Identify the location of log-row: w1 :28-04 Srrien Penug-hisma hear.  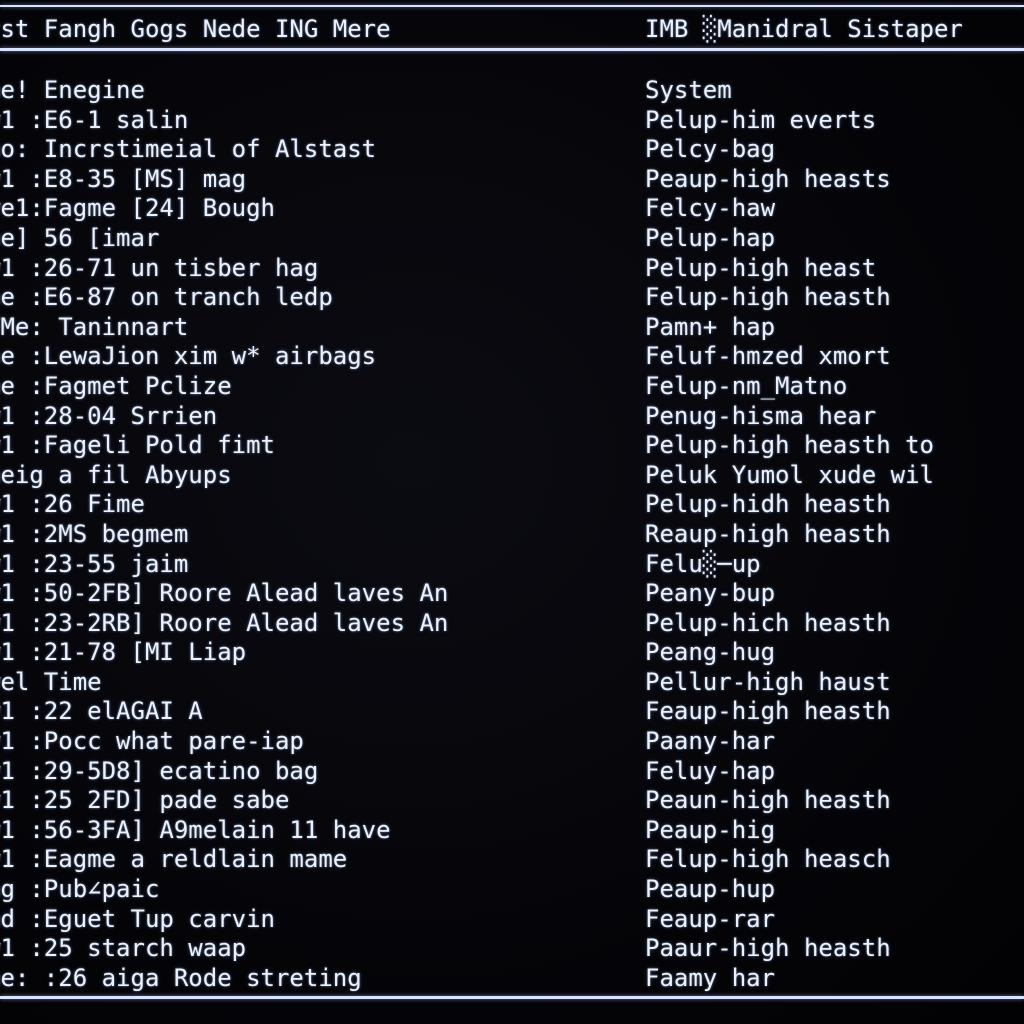
(512, 417).